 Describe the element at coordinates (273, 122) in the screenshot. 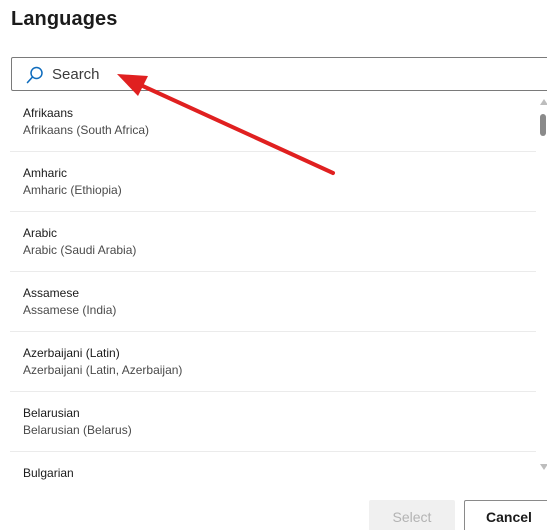

I see `list-item: Afrikaans Afrikaans (South Africa)` at that location.